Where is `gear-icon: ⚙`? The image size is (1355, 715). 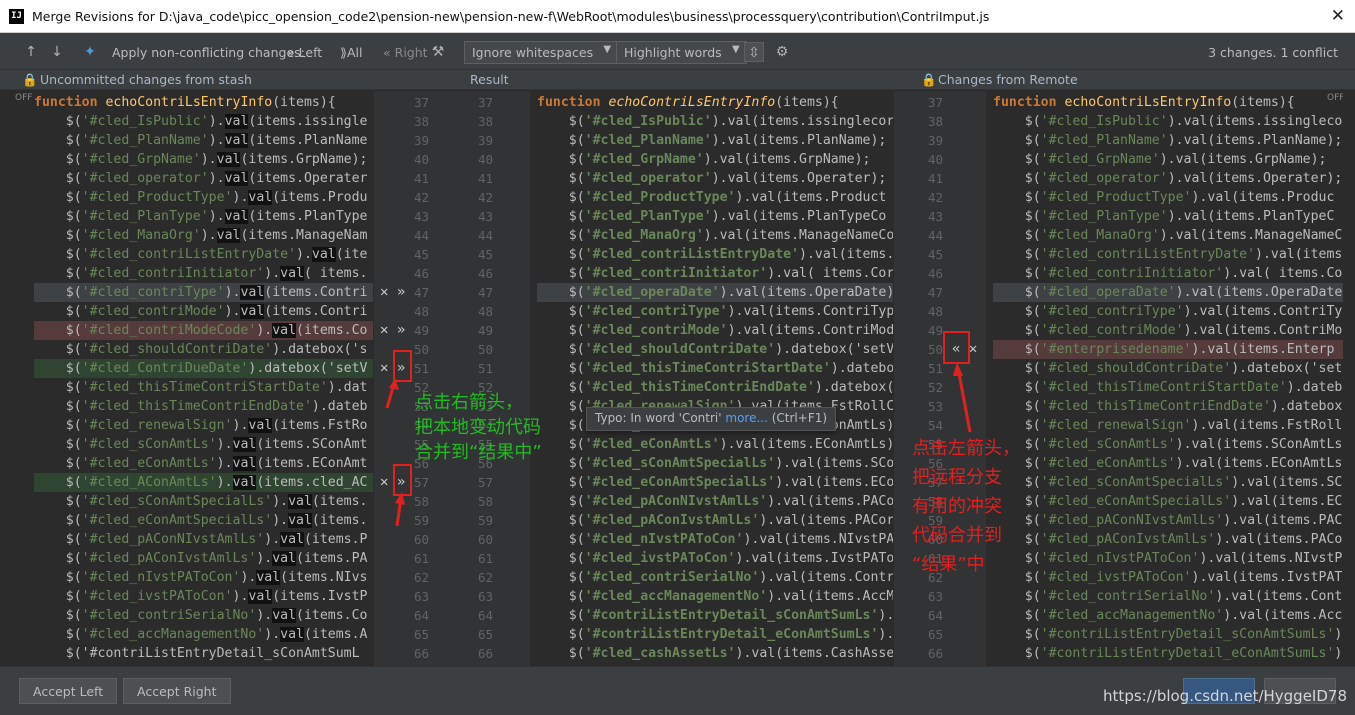 gear-icon: ⚙ is located at coordinates (782, 52).